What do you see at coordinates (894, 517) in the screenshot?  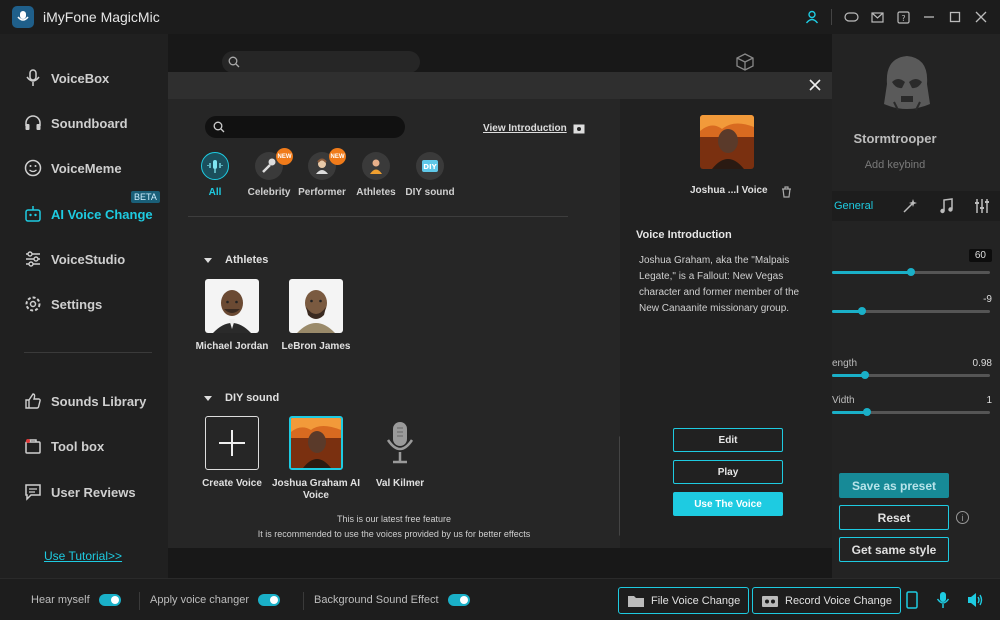 I see `reset-button: Reset` at bounding box center [894, 517].